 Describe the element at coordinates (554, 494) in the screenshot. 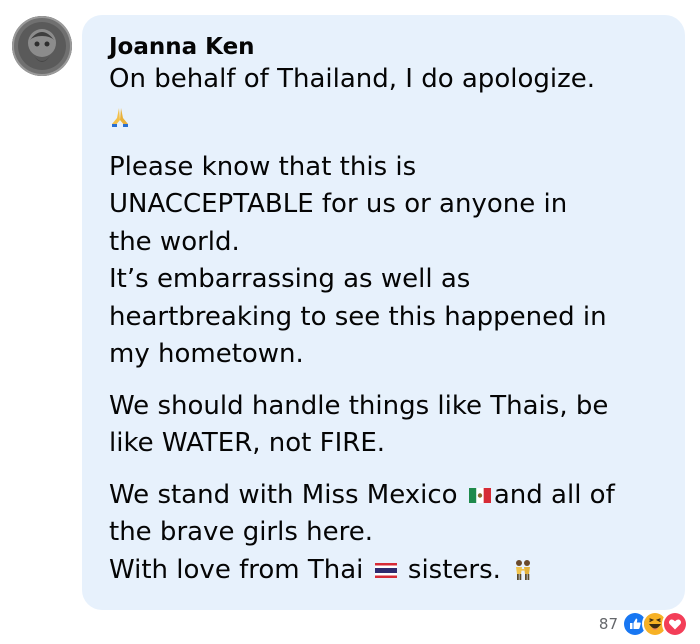

I see `comment-text: and all of` at that location.